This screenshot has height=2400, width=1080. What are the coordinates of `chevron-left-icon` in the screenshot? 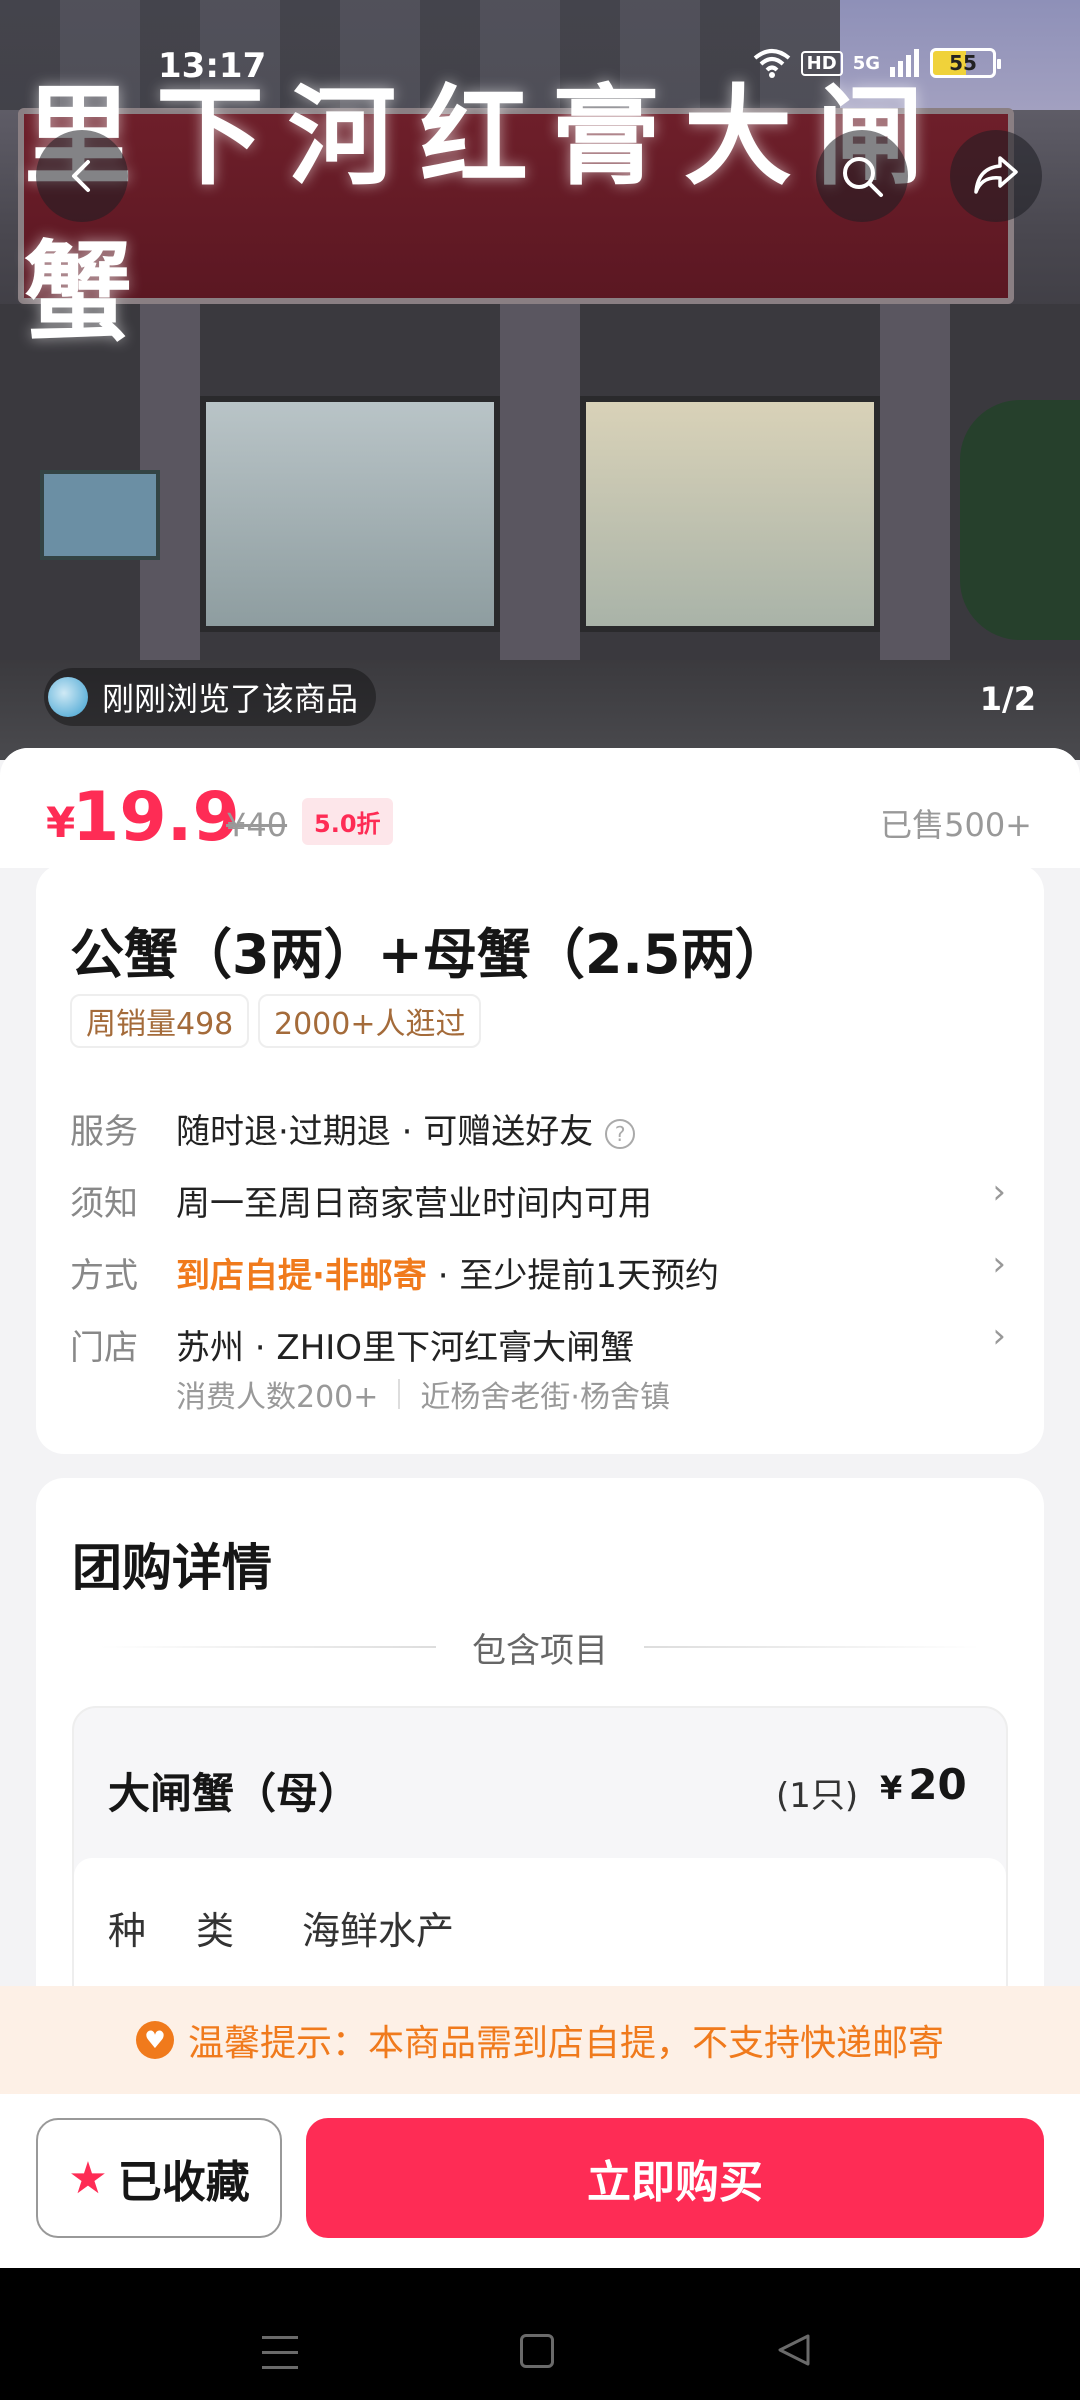 It's located at (81, 176).